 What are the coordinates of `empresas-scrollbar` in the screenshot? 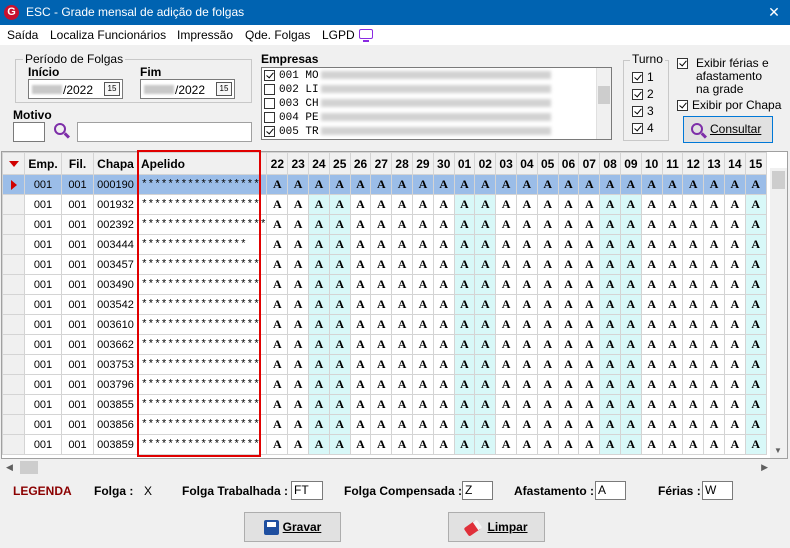 It's located at (603, 103).